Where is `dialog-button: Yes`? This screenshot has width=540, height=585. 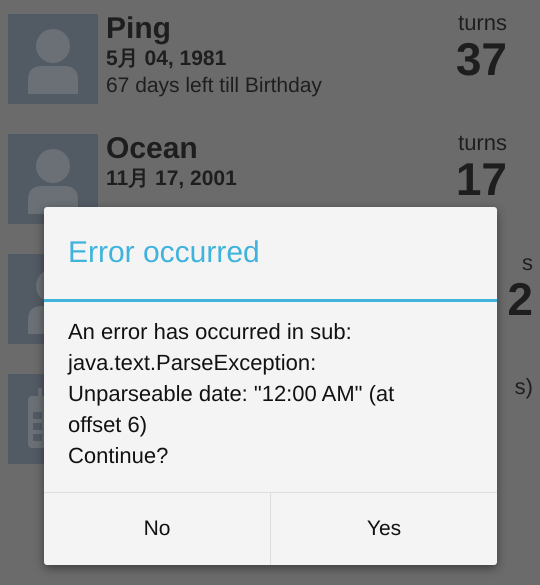
dialog-button: Yes is located at coordinates (383, 529).